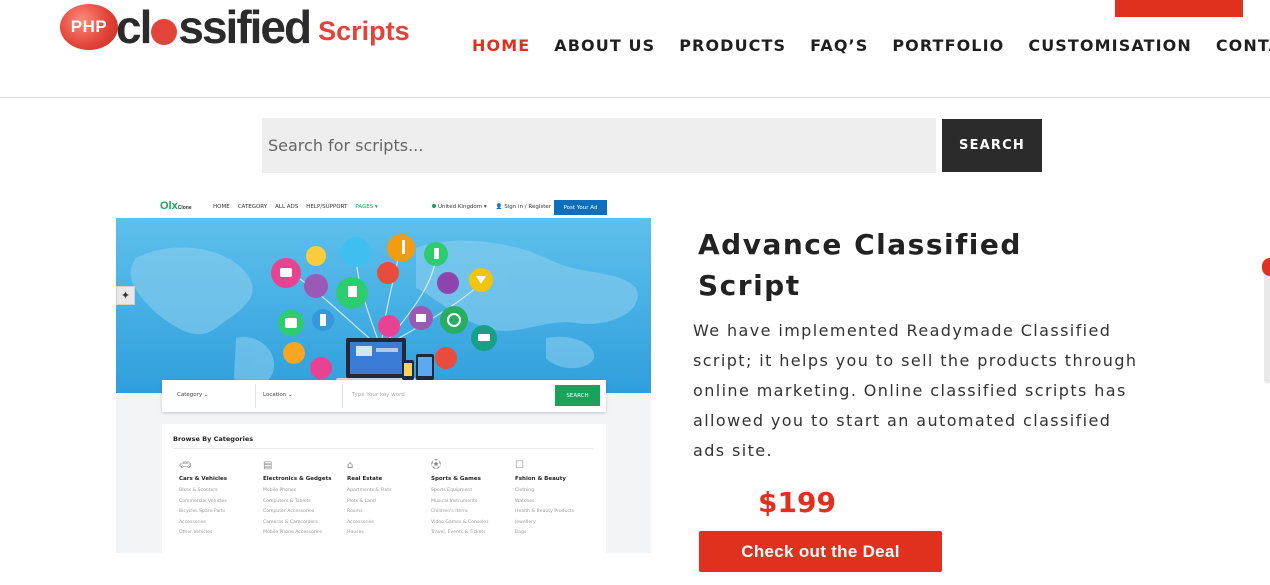  What do you see at coordinates (280, 490) in the screenshot?
I see `preview-category-item: Mobile Phones` at bounding box center [280, 490].